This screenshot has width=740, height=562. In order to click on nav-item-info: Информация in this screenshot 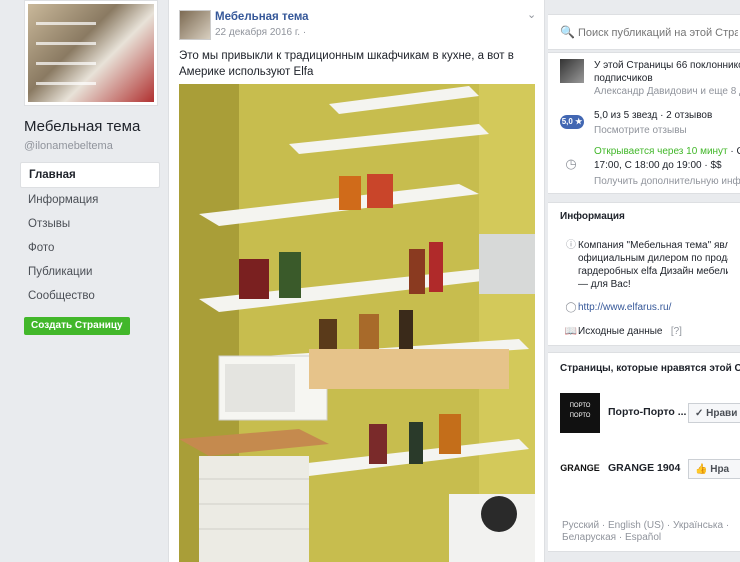, I will do `click(90, 200)`.